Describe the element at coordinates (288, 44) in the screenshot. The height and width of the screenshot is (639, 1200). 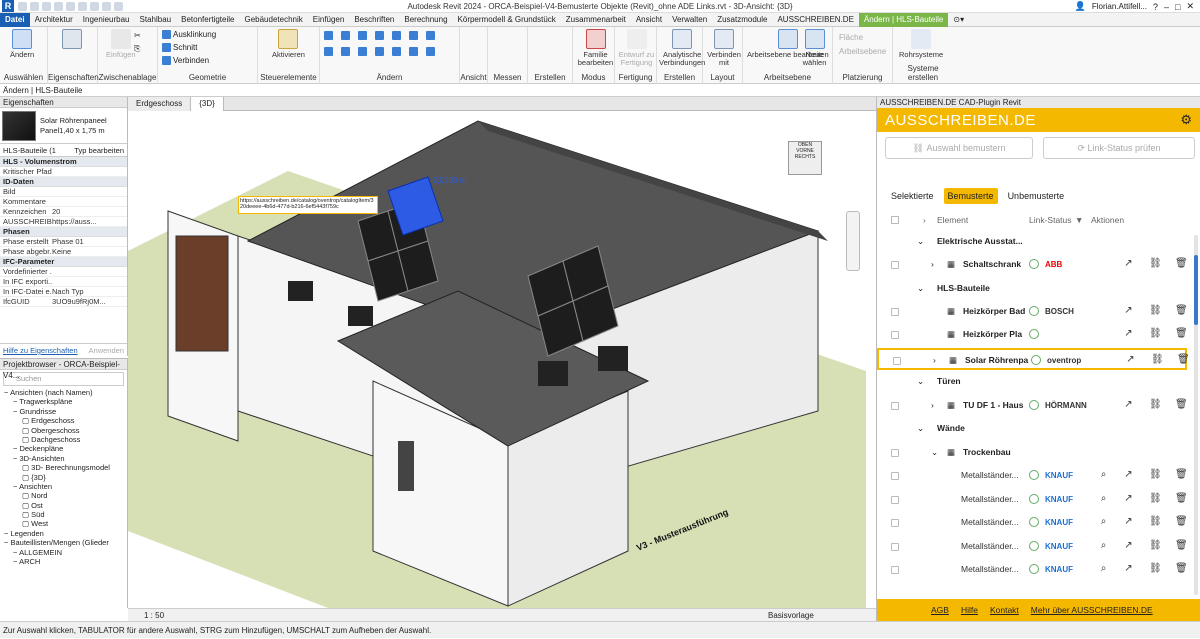
I see `activate-button: Aktivieren` at that location.